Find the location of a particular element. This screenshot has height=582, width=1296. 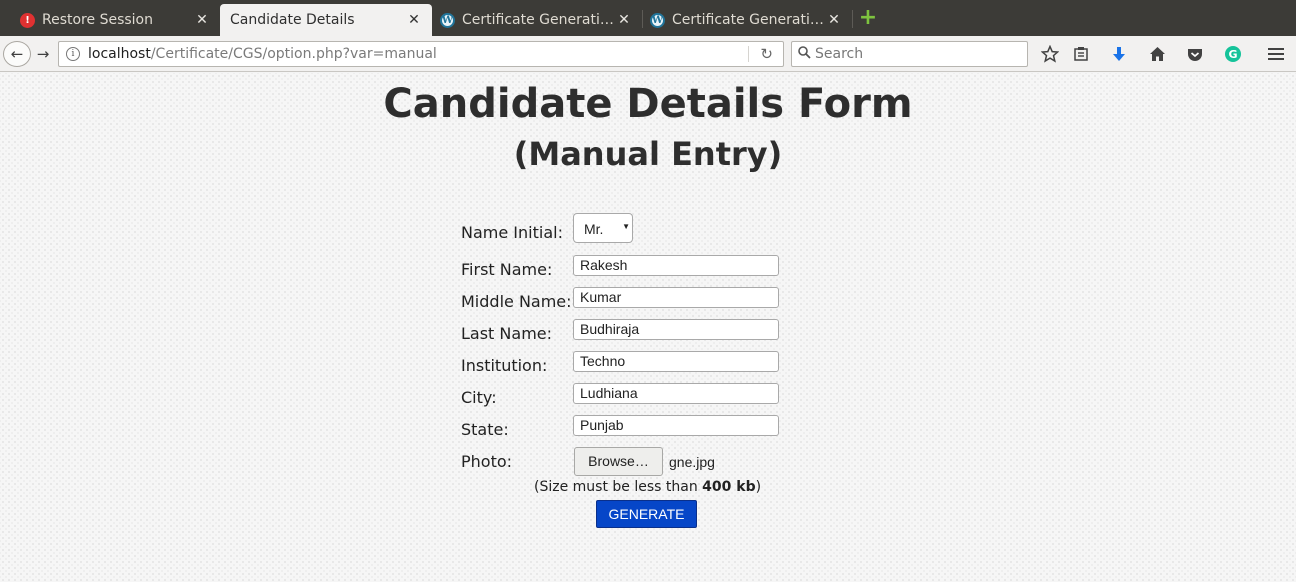

tab-candidate-details: Candidate Details ✕ is located at coordinates (326, 20).